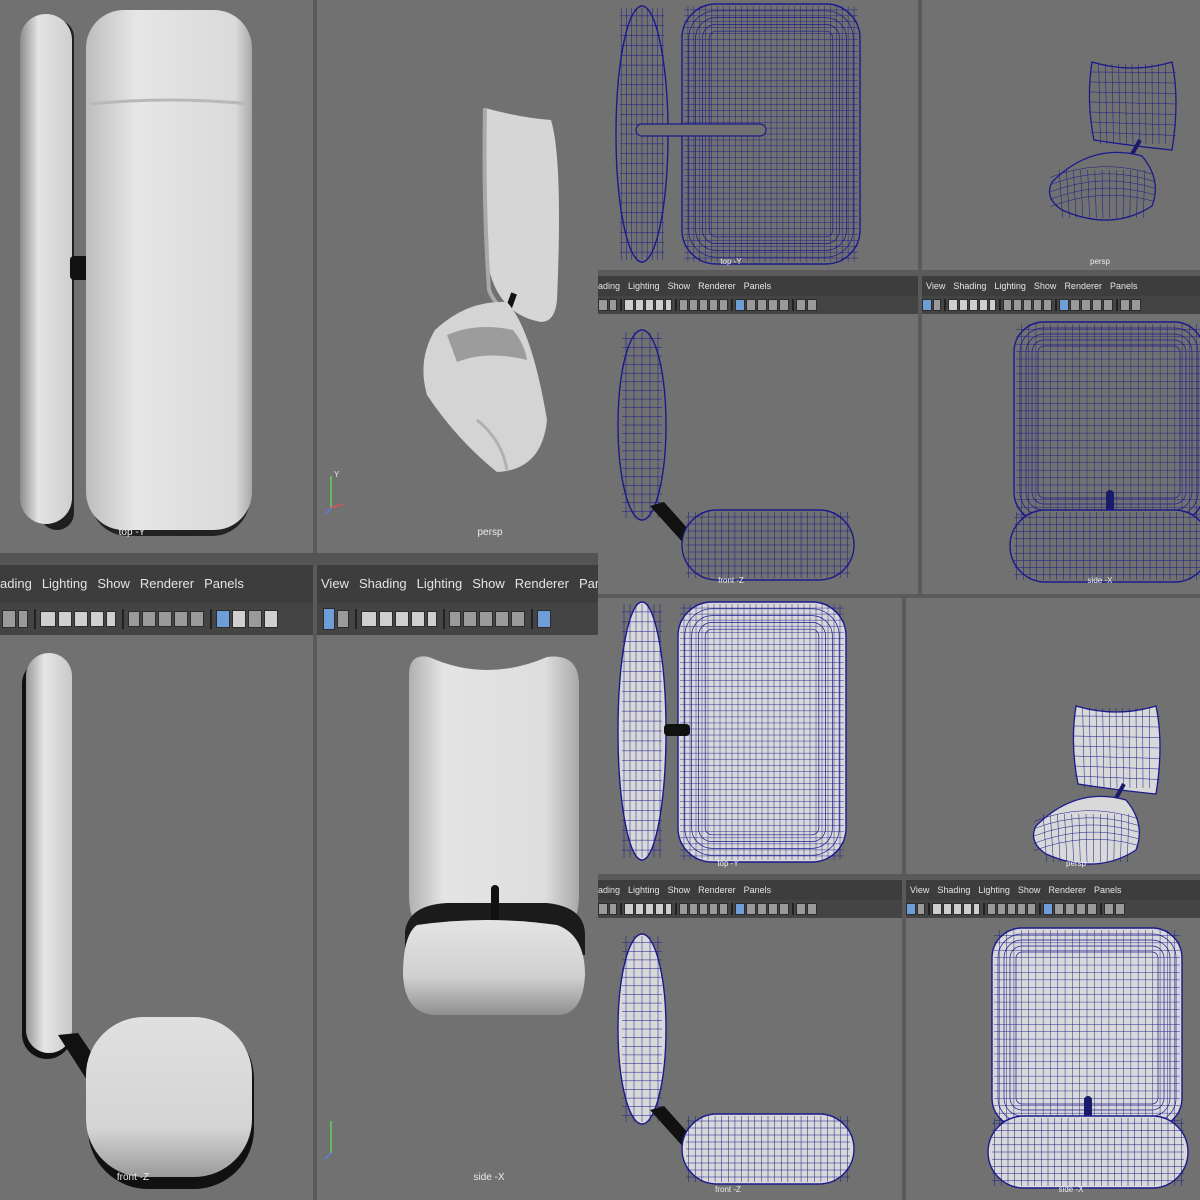 This screenshot has width=1200, height=1200. Describe the element at coordinates (156, 917) in the screenshot. I see `viewport-front-shaded: front -Z` at that location.